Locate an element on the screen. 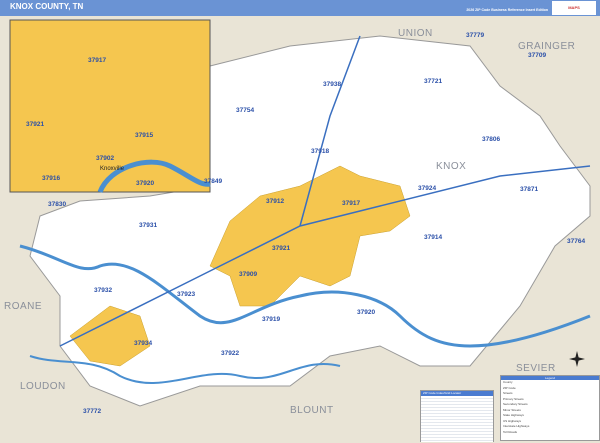 Image resolution: width=600 pixels, height=443 pixels. inset-zip-label: 37920 is located at coordinates (145, 183).